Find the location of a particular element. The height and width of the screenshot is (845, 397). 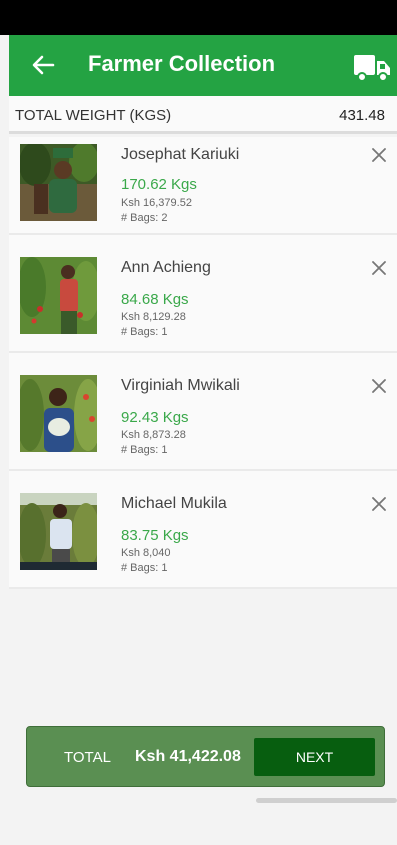

farmer-weight: 92.43 Kgs is located at coordinates (155, 417).